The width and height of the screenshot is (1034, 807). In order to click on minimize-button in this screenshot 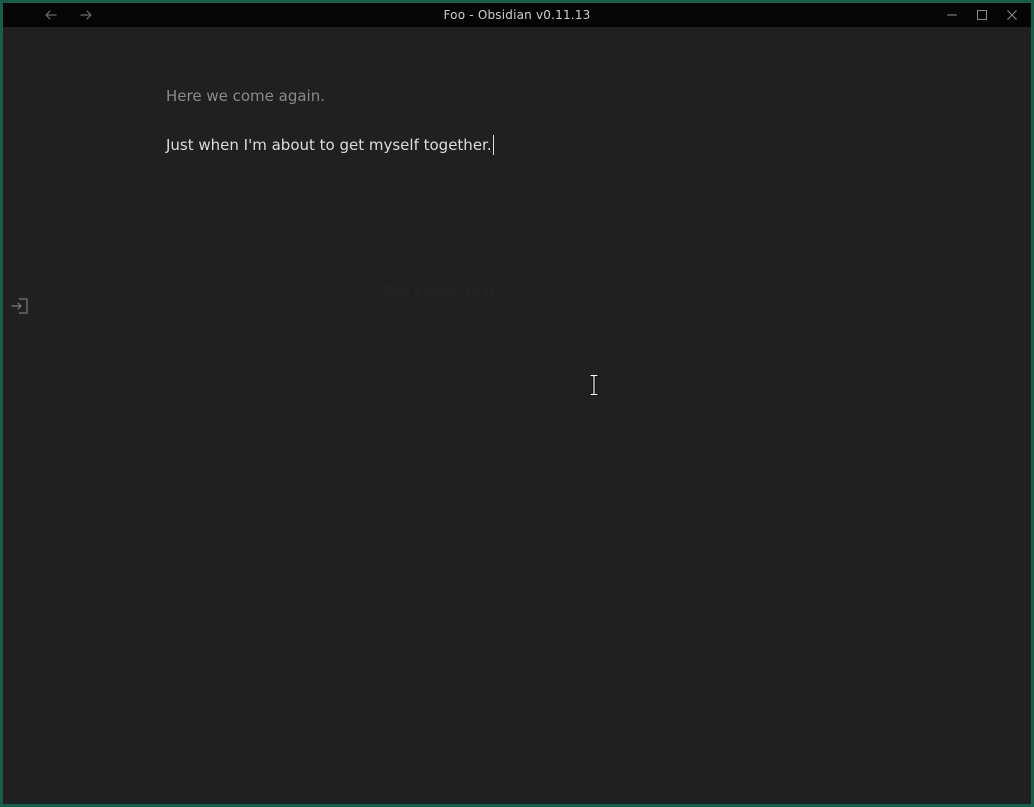, I will do `click(952, 15)`.